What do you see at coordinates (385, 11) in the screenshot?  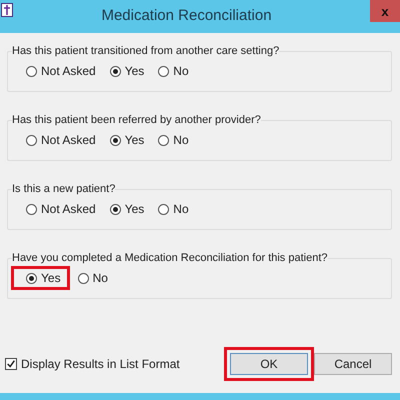 I see `close-button: x` at bounding box center [385, 11].